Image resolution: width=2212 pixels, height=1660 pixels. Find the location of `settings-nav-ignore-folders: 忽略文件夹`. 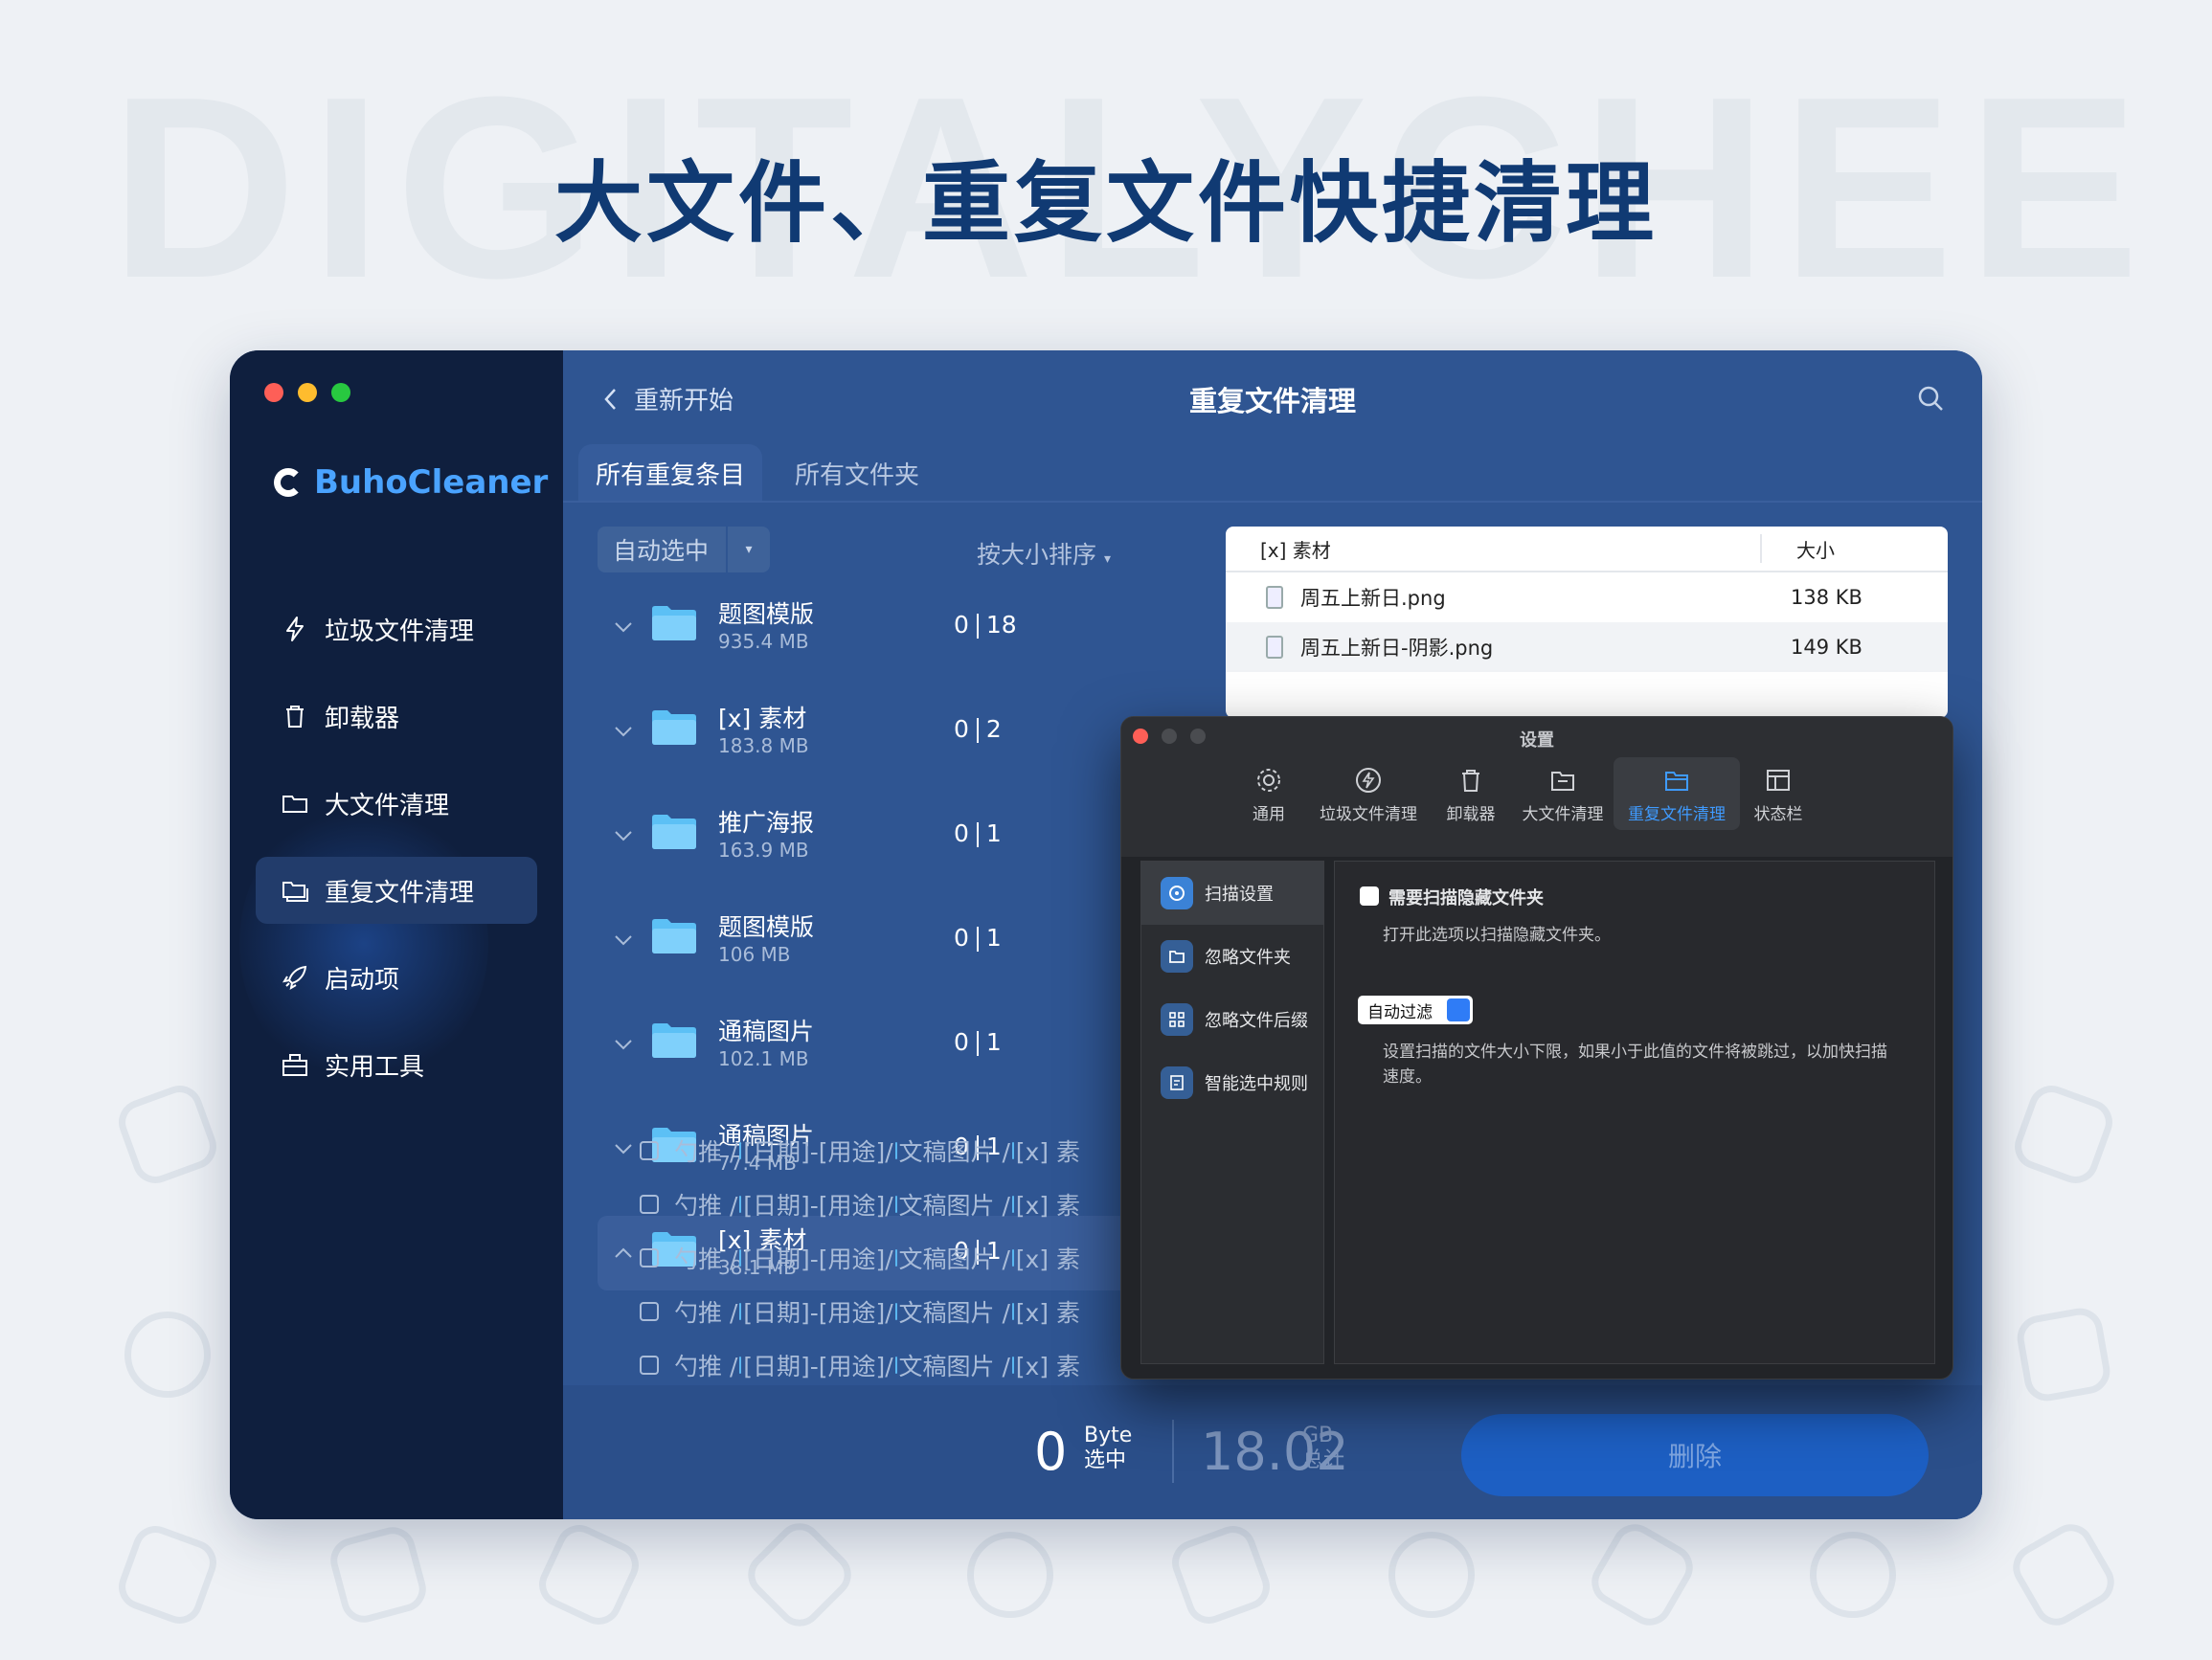

settings-nav-ignore-folders: 忽略文件夹 is located at coordinates (1232, 956).